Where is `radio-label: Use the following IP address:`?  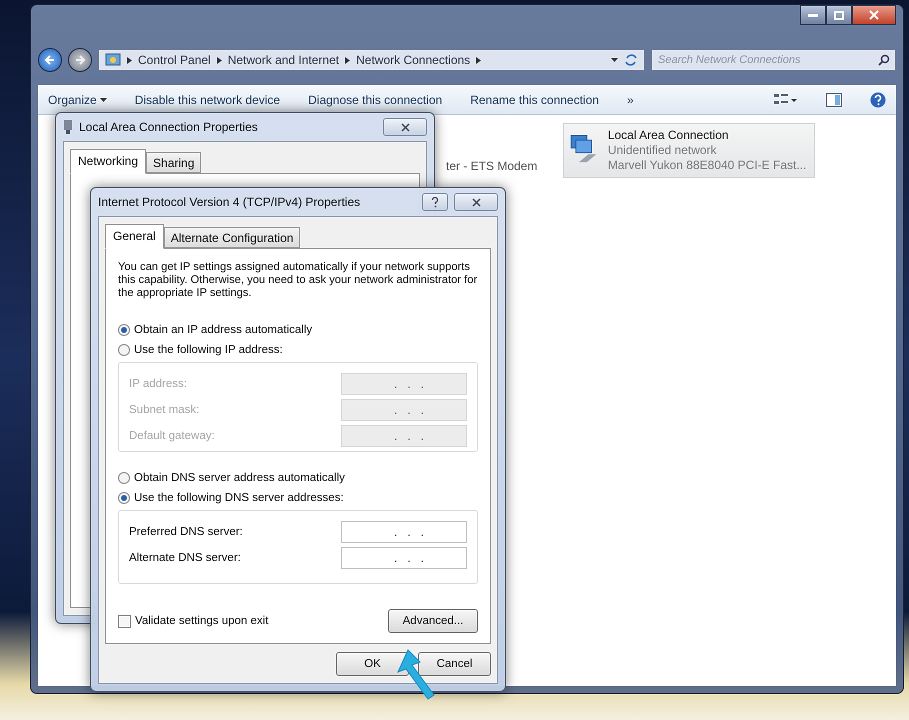
radio-label: Use the following IP address: is located at coordinates (208, 350).